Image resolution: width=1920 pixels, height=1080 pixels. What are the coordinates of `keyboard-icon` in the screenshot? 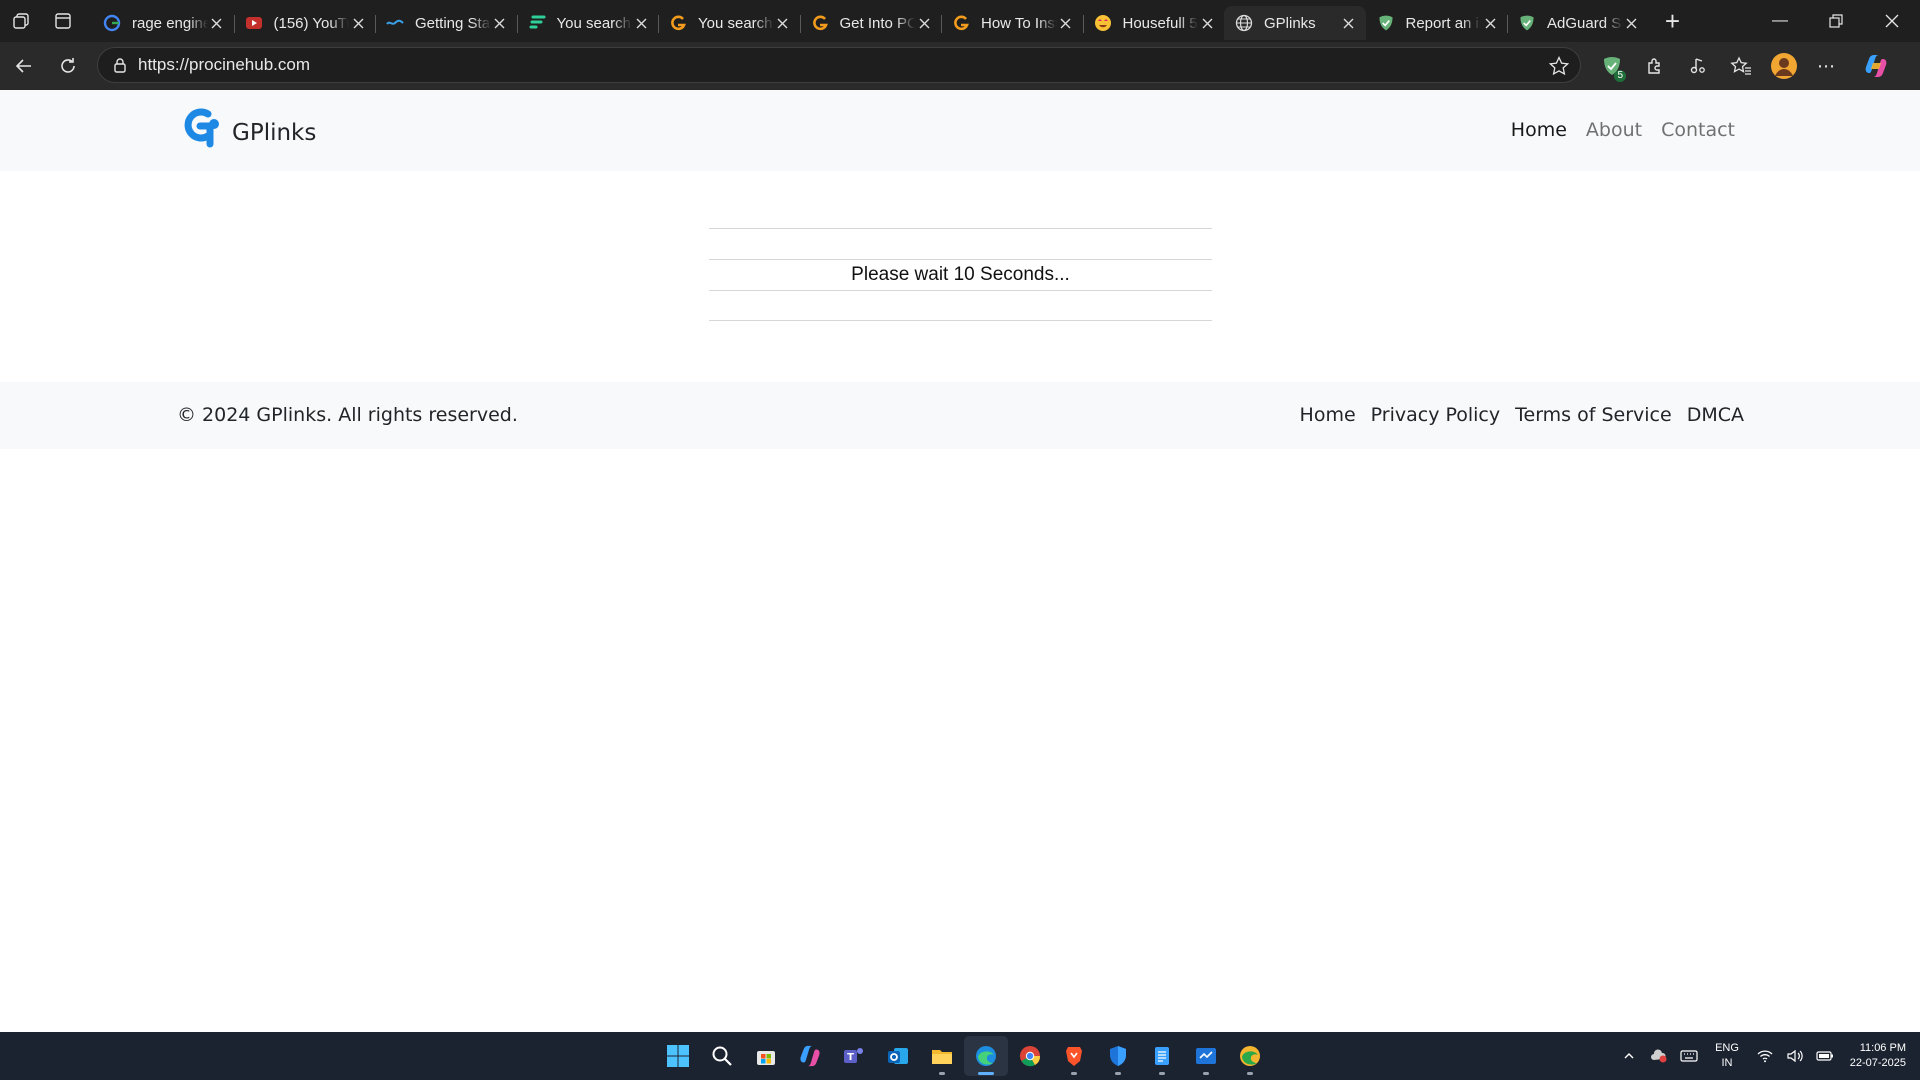 It's located at (1689, 1056).